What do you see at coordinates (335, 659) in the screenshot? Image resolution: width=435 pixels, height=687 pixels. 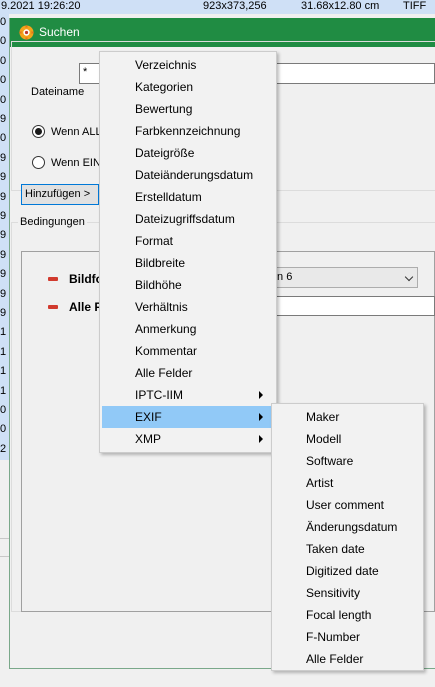 I see `submenu-item-label: Alle Felder` at bounding box center [335, 659].